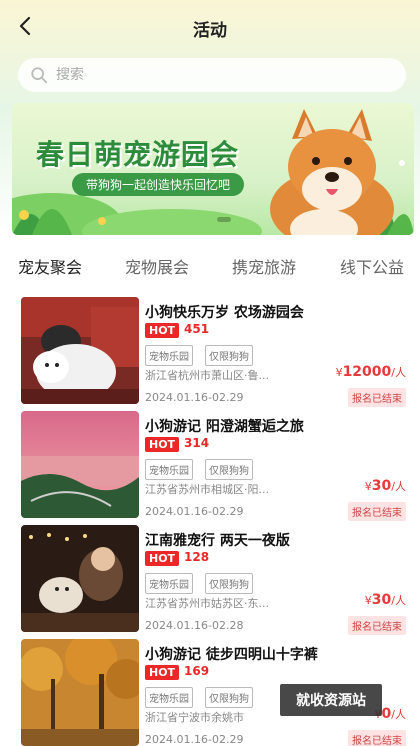  What do you see at coordinates (377, 738) in the screenshot?
I see `status-badge: 报名已结束` at bounding box center [377, 738].